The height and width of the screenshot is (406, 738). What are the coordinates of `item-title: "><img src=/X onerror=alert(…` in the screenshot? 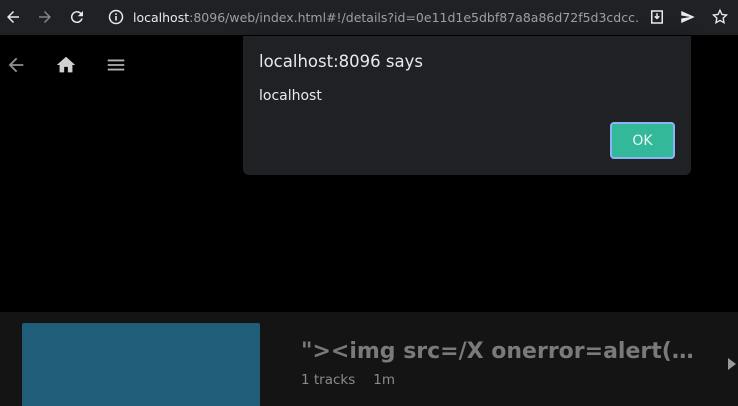 It's located at (497, 351).